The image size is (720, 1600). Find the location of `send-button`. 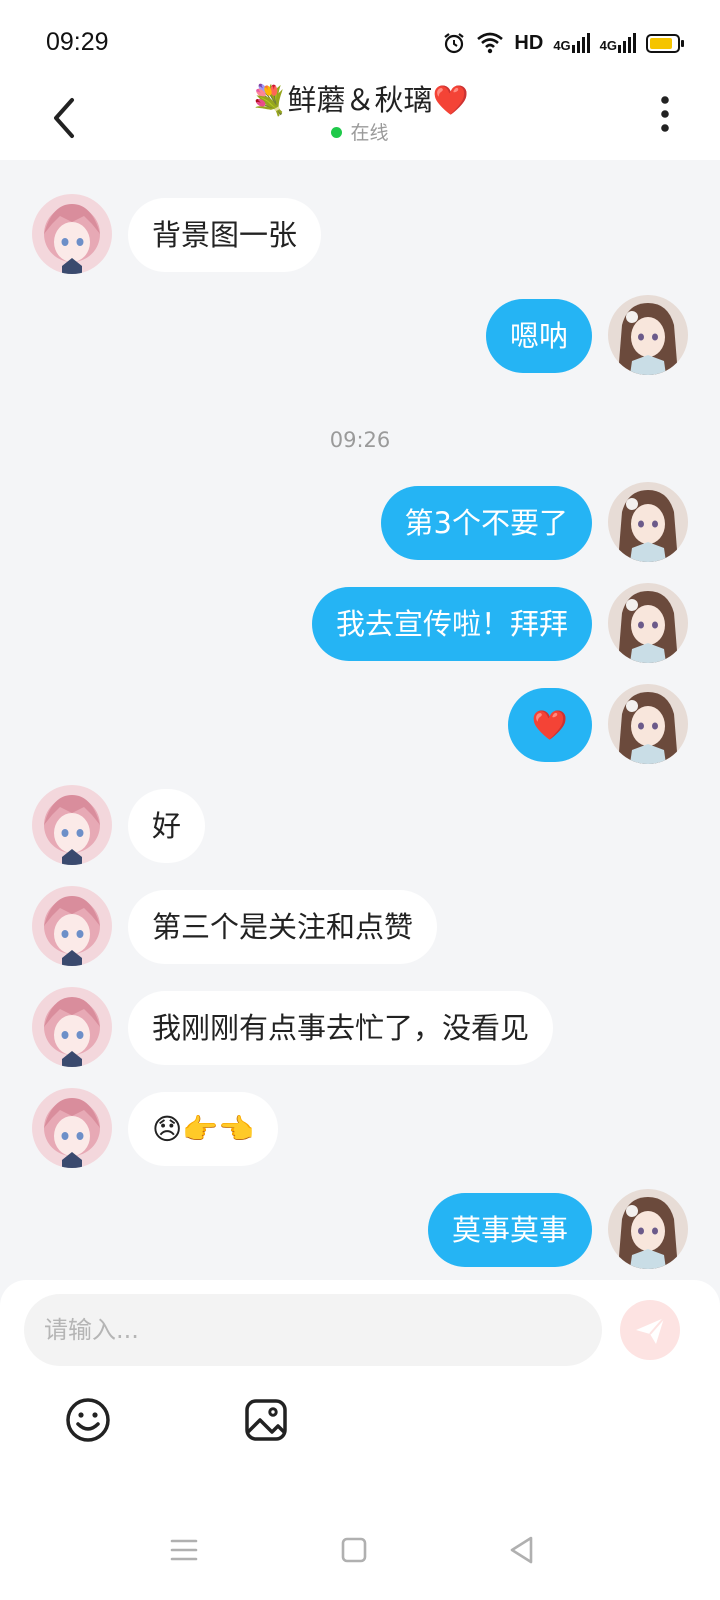

send-button is located at coordinates (650, 1330).